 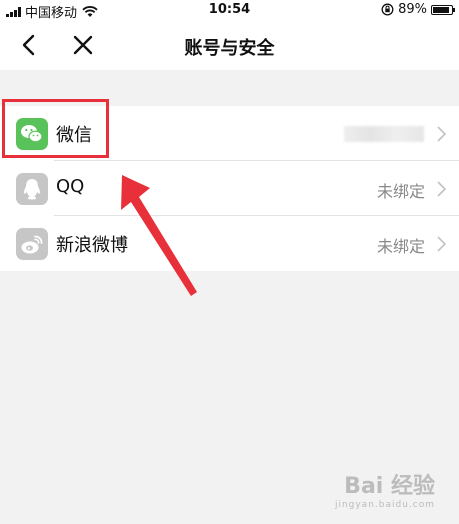 What do you see at coordinates (70, 186) in the screenshot?
I see `account-label: QQ` at bounding box center [70, 186].